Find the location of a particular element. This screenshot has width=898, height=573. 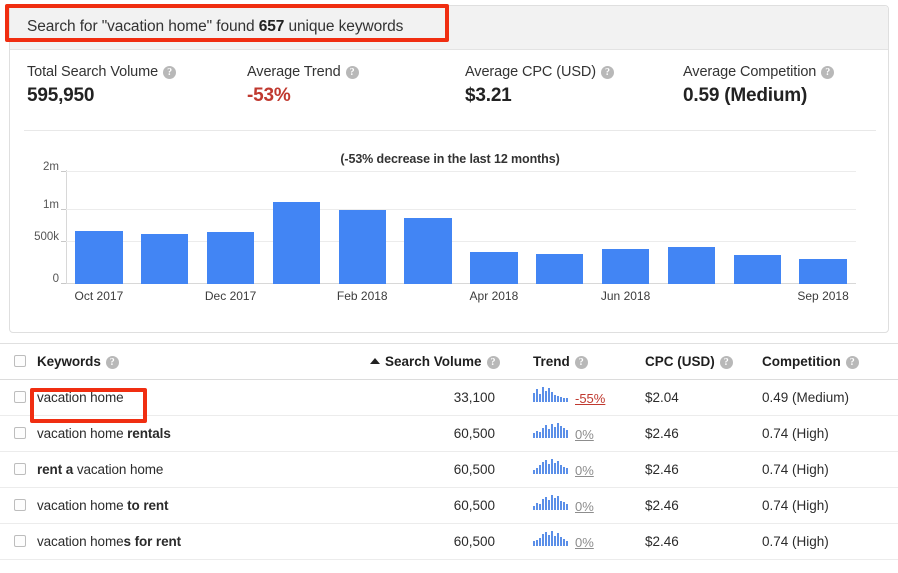

cell-keyword: vacation home to rent is located at coordinates (103, 505).